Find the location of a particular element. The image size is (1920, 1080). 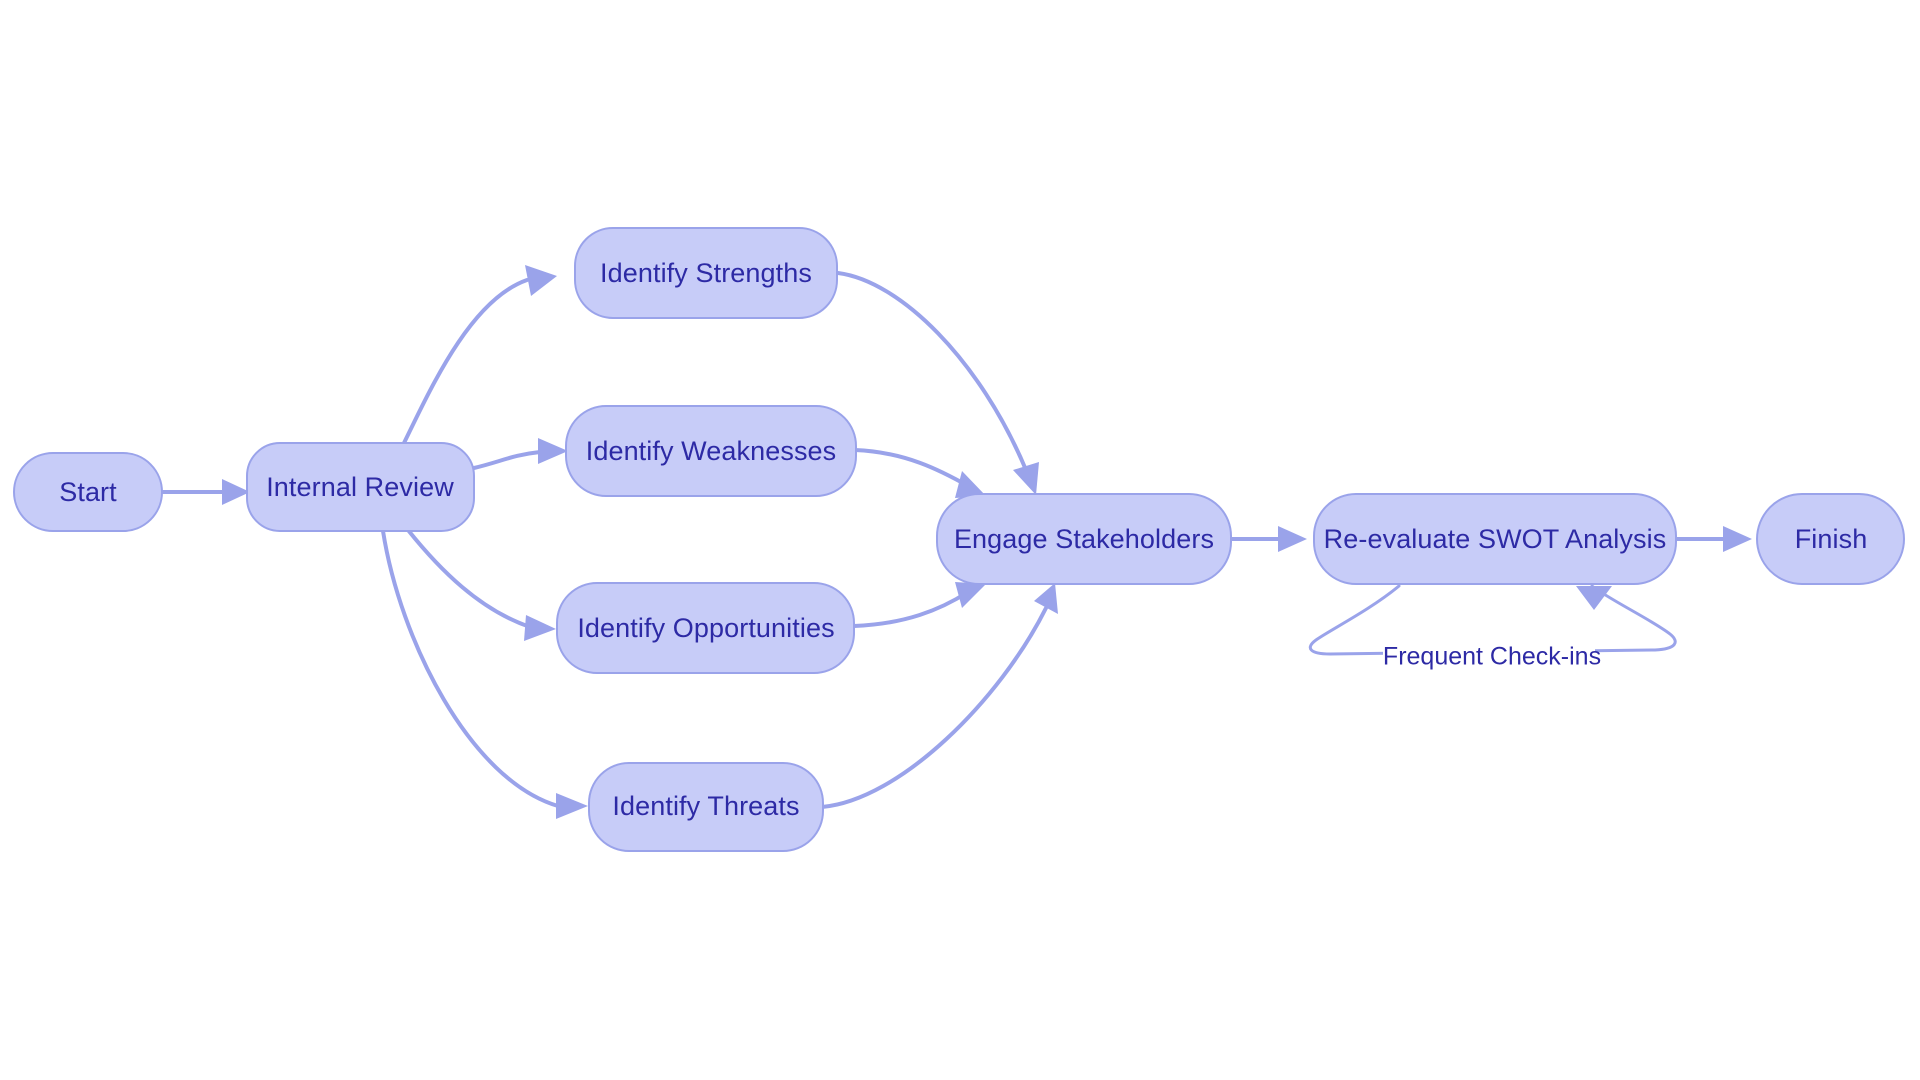

edge-identify-strengths-to-engage-stakeholders is located at coordinates (937, 383).